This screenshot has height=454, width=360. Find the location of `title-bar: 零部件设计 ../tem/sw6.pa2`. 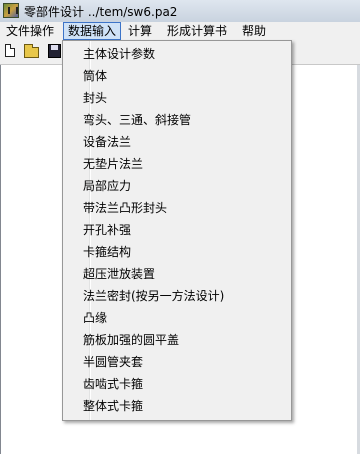

title-bar: 零部件设计 ../tem/sw6.pa2 is located at coordinates (180, 11).